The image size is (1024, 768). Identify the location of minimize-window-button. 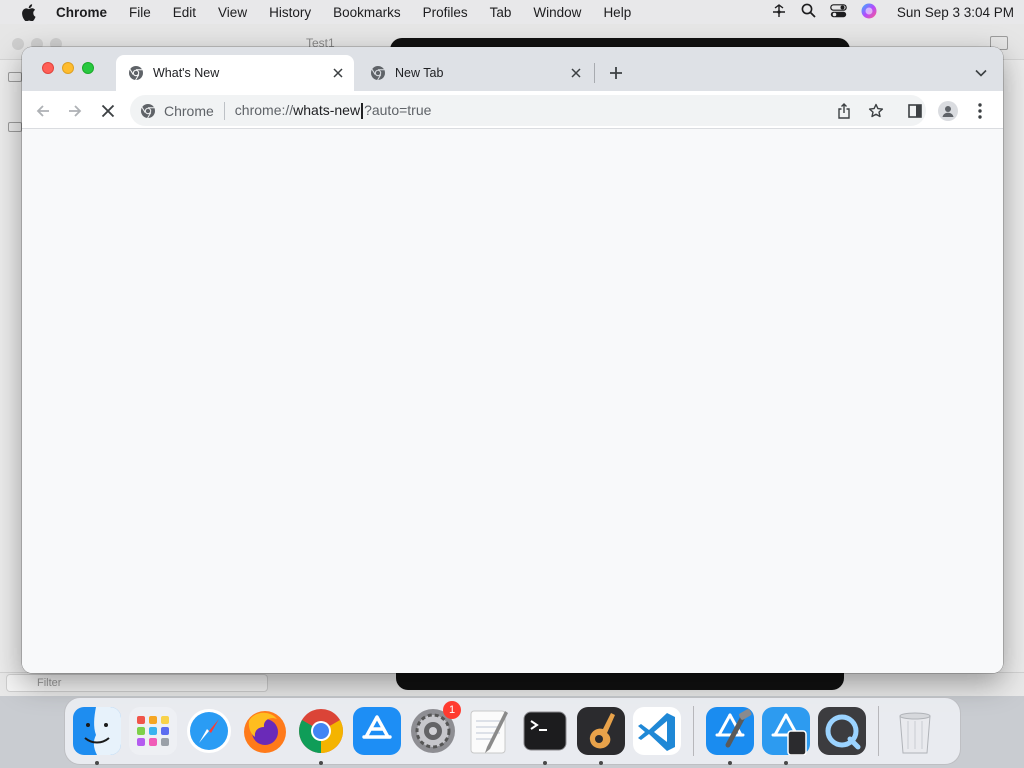
(68, 68).